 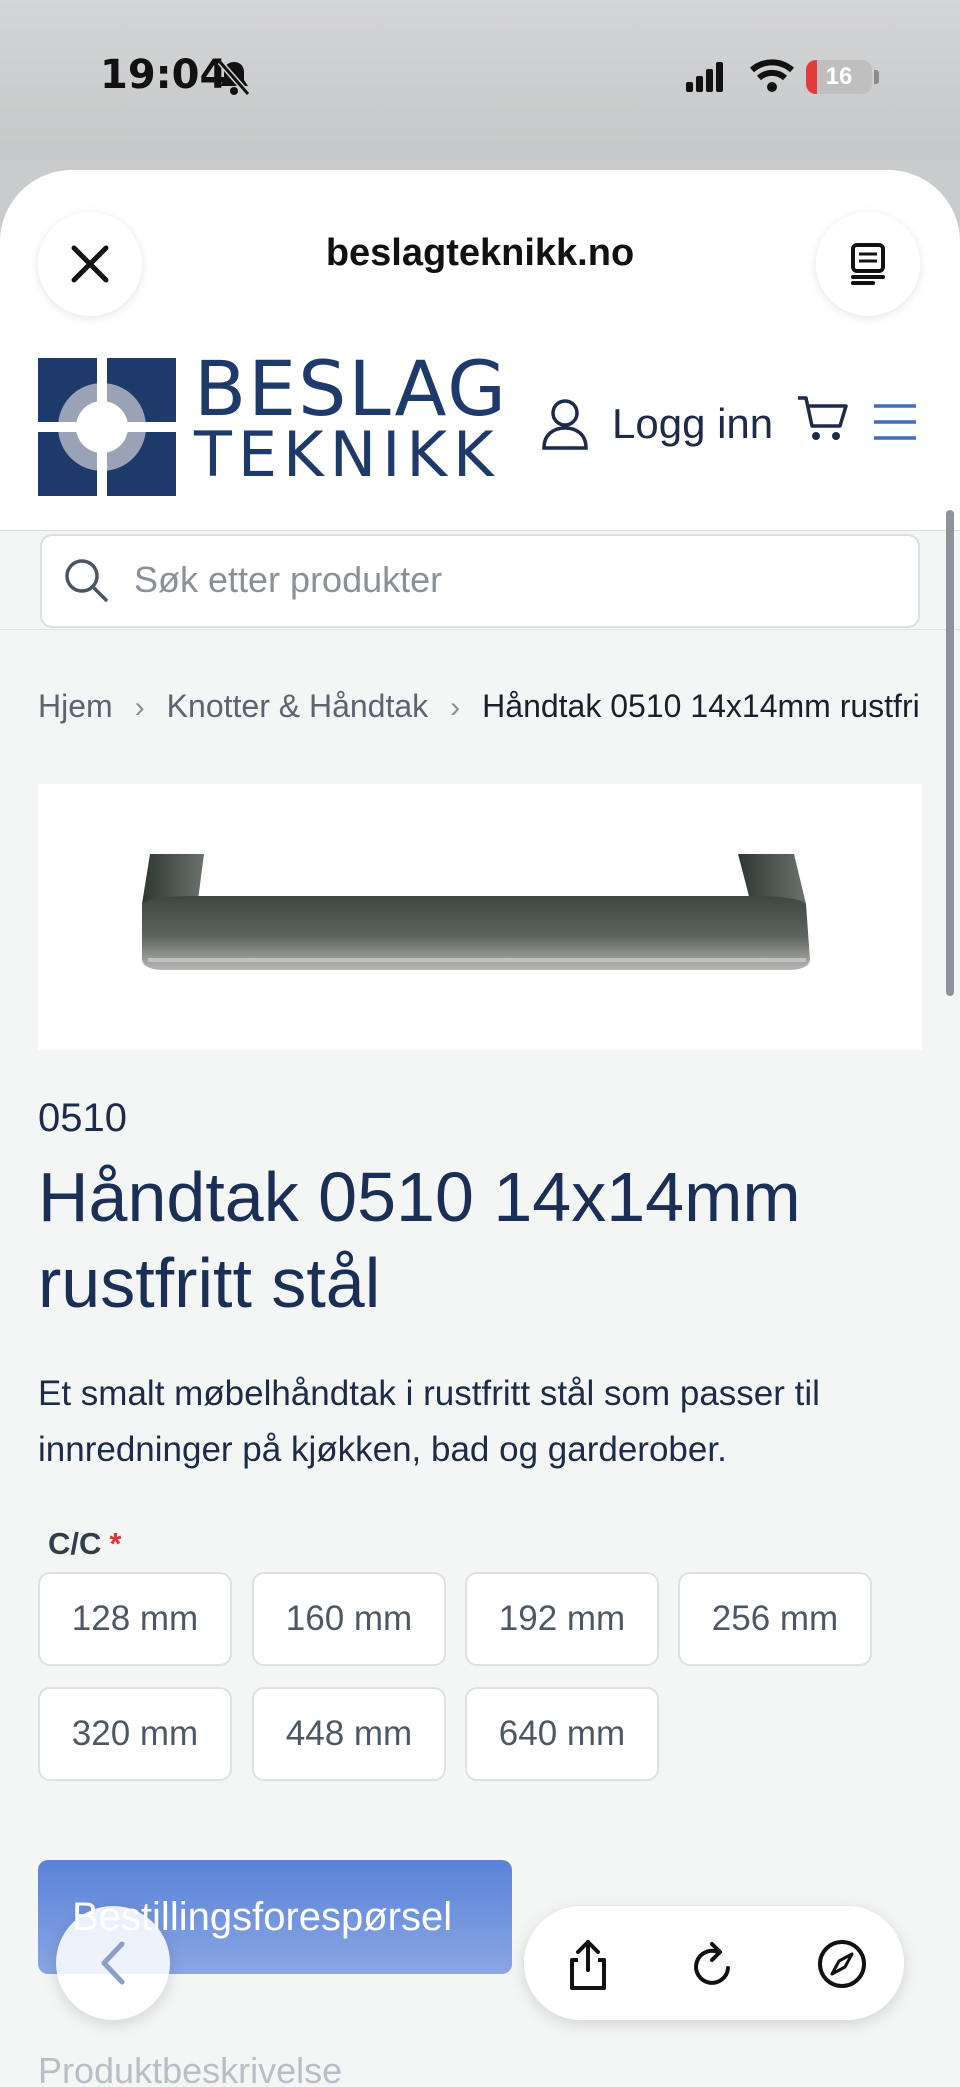 What do you see at coordinates (704, 77) in the screenshot?
I see `cellular-signal-icon` at bounding box center [704, 77].